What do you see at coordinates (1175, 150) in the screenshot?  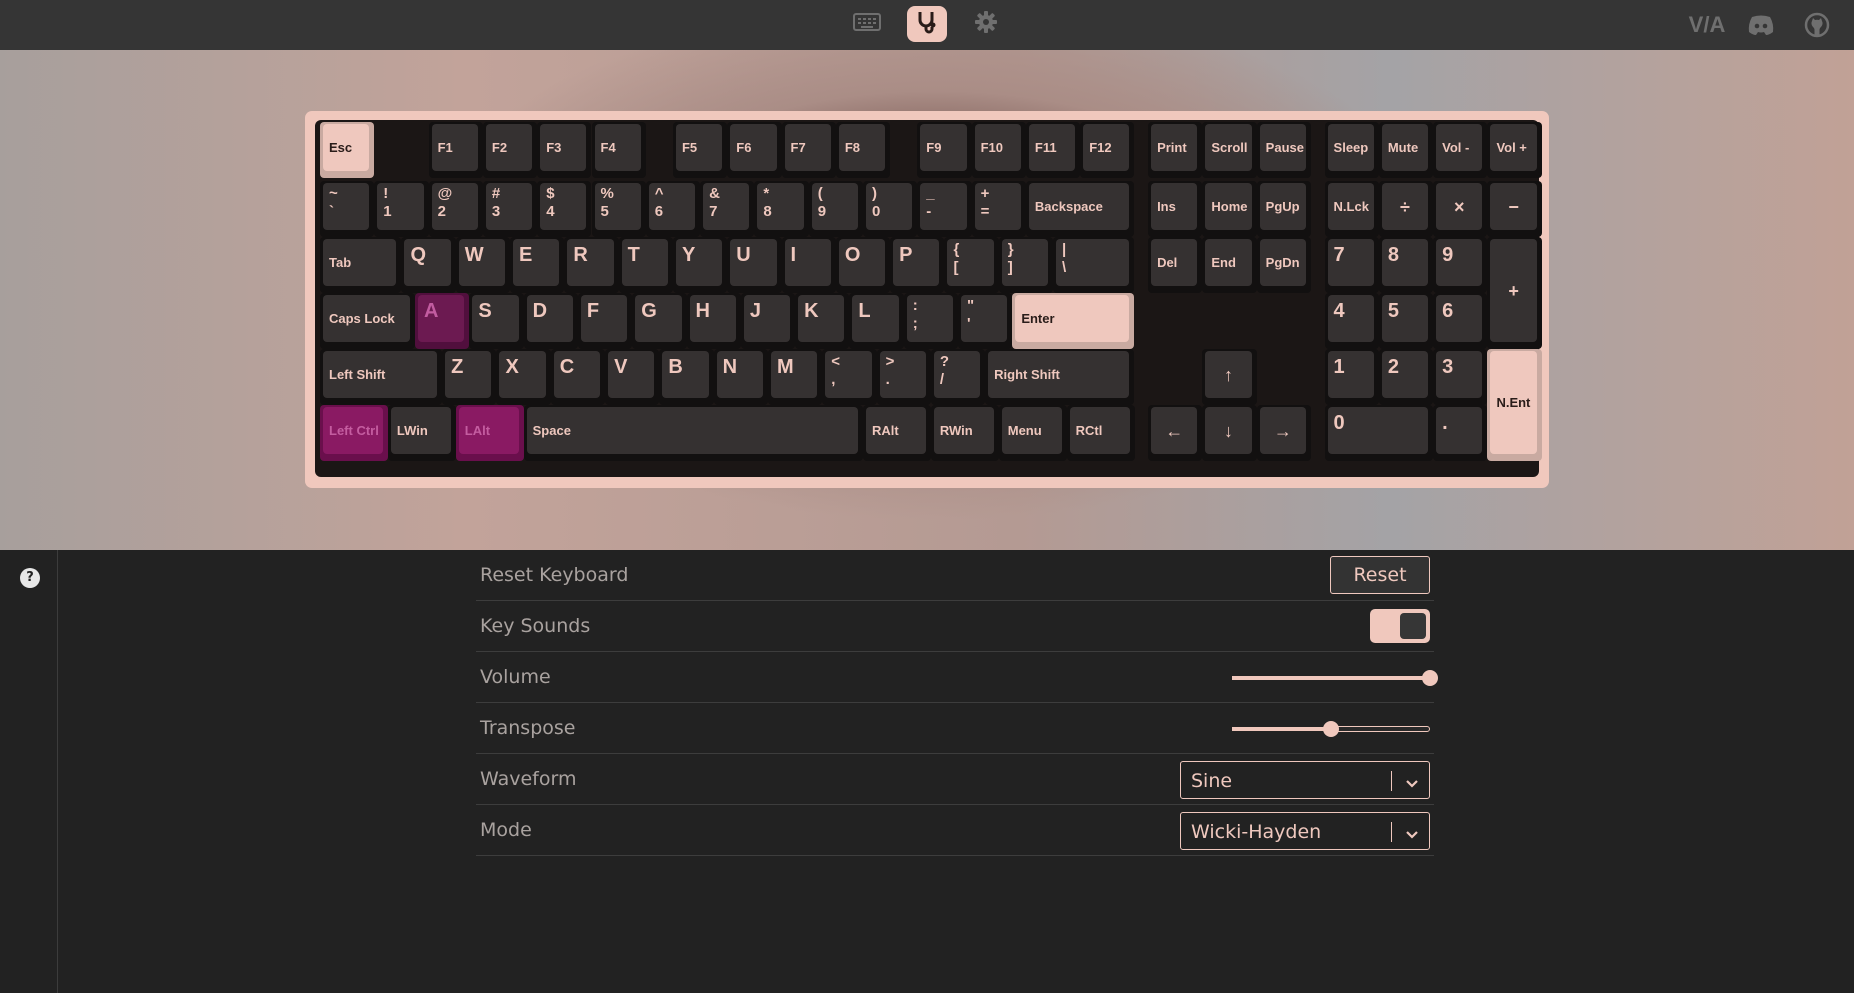 I see `key-print: Print` at bounding box center [1175, 150].